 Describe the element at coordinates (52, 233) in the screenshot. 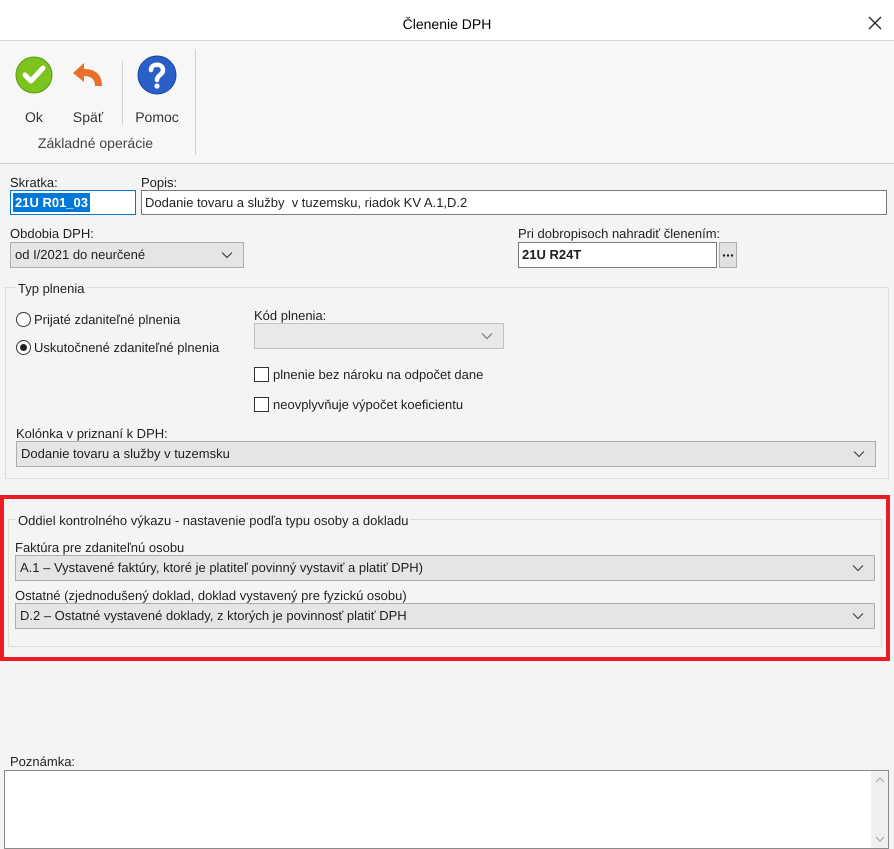

I see `field-label: Obdobia DPH:` at that location.